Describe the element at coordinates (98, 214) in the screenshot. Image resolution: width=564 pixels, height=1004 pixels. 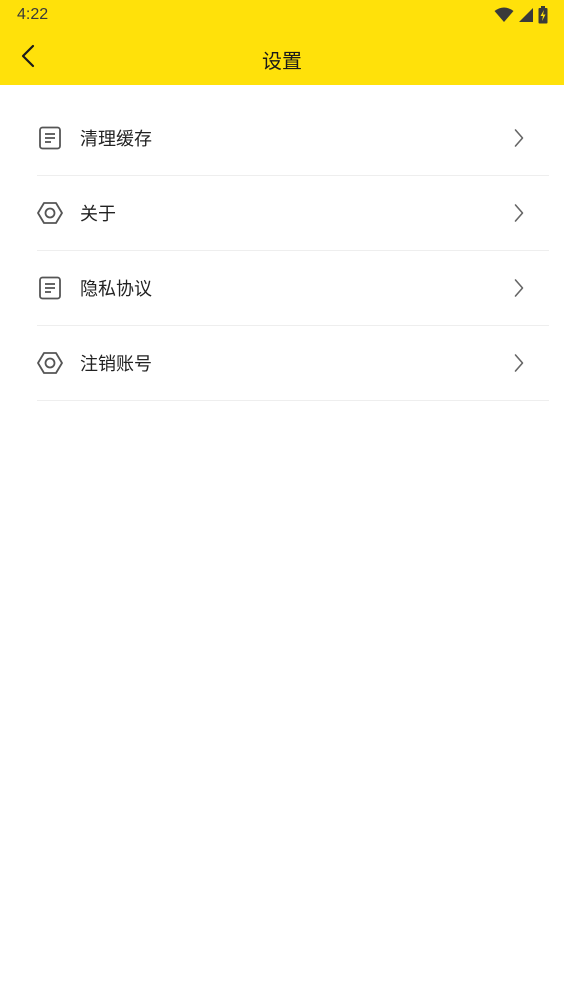
I see `menu-item-label: 关于` at that location.